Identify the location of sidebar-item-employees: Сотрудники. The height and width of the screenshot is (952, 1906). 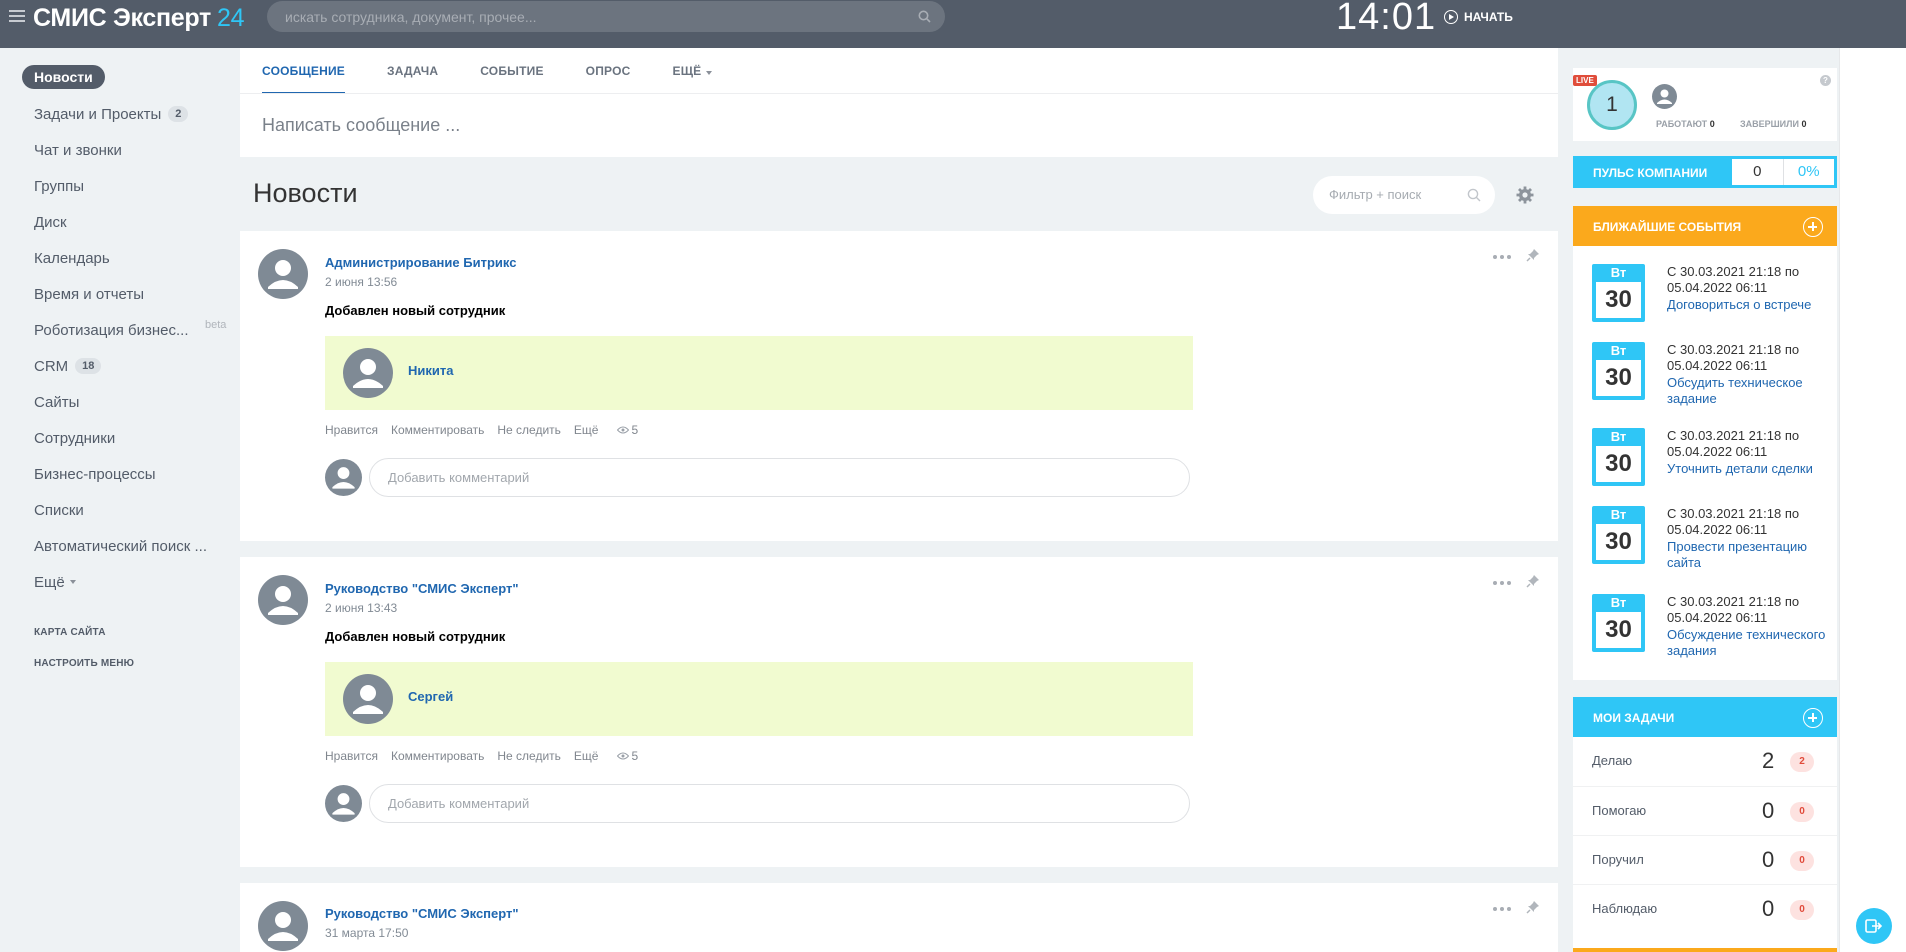
(74, 438).